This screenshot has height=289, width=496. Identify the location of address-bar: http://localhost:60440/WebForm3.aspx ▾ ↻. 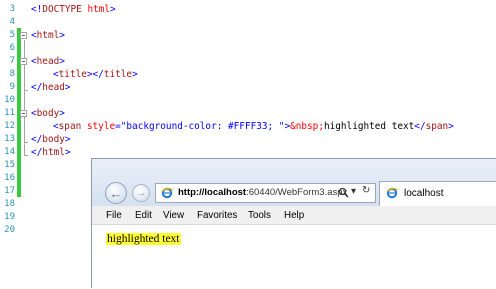
(265, 193).